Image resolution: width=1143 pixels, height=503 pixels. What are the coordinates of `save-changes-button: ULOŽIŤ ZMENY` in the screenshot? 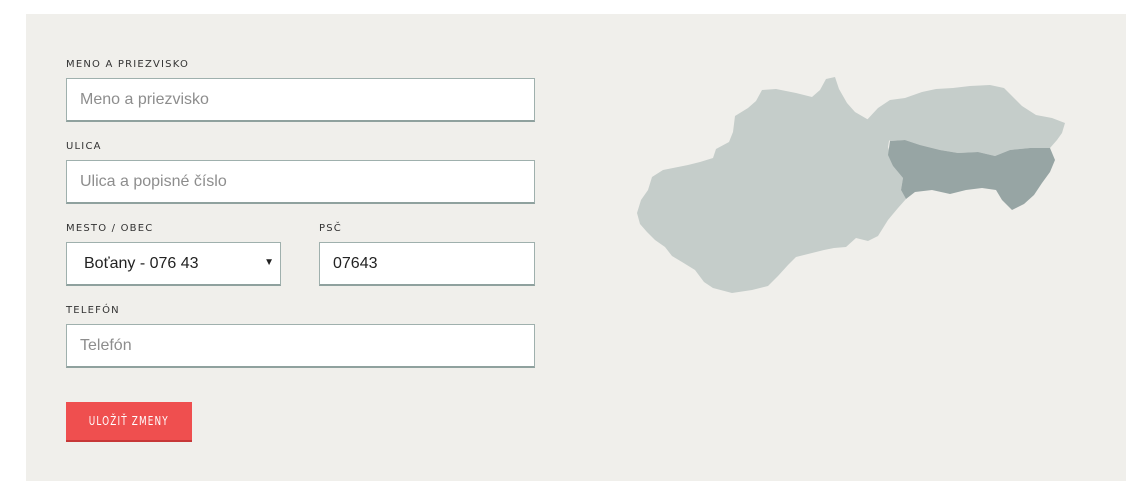 It's located at (129, 422).